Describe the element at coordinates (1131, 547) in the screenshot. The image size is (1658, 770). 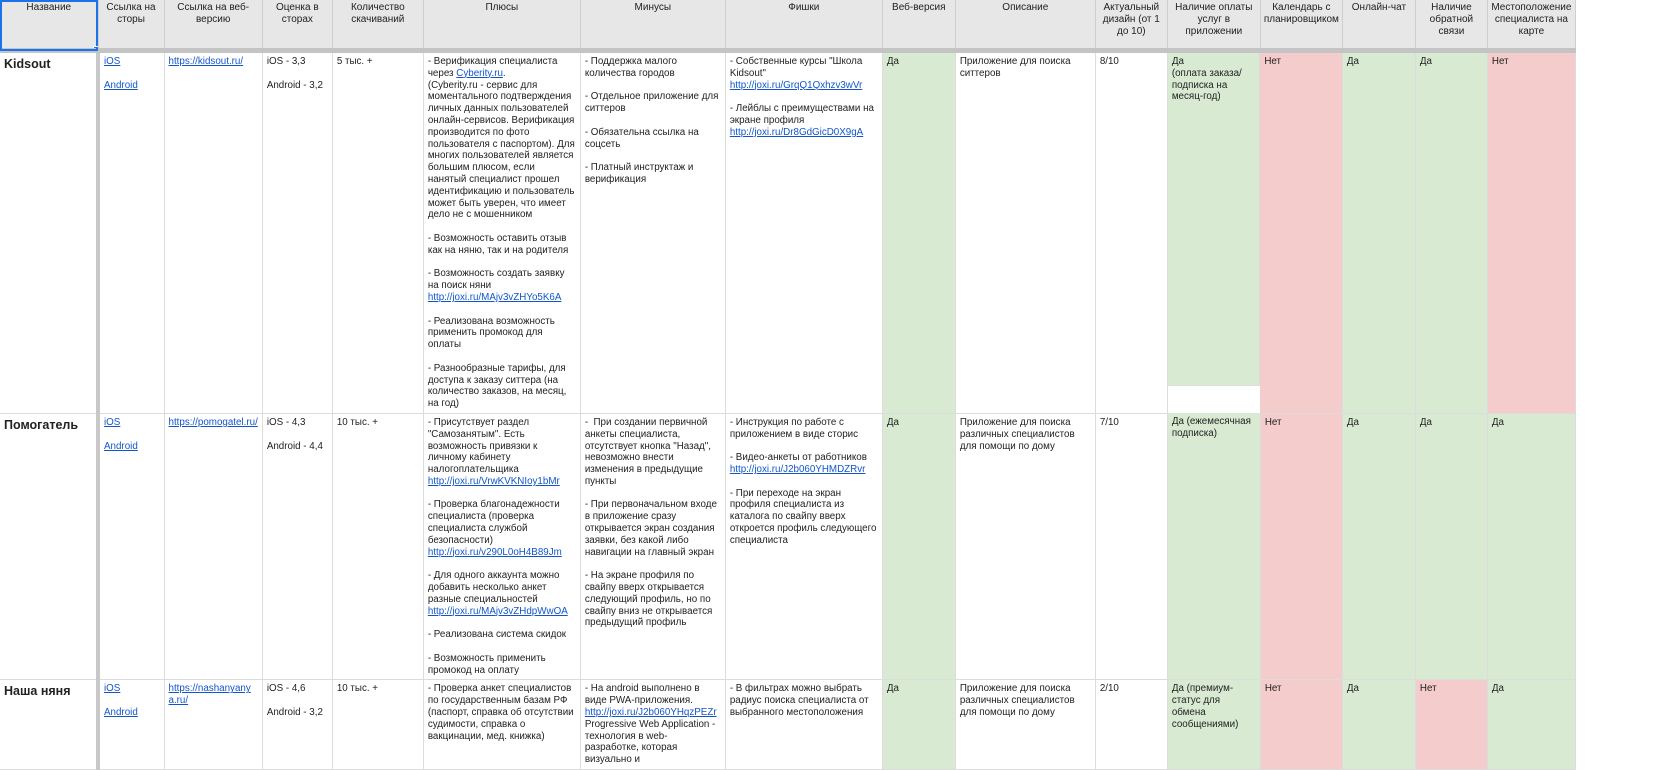
I see `cell-design: 7/10` at that location.